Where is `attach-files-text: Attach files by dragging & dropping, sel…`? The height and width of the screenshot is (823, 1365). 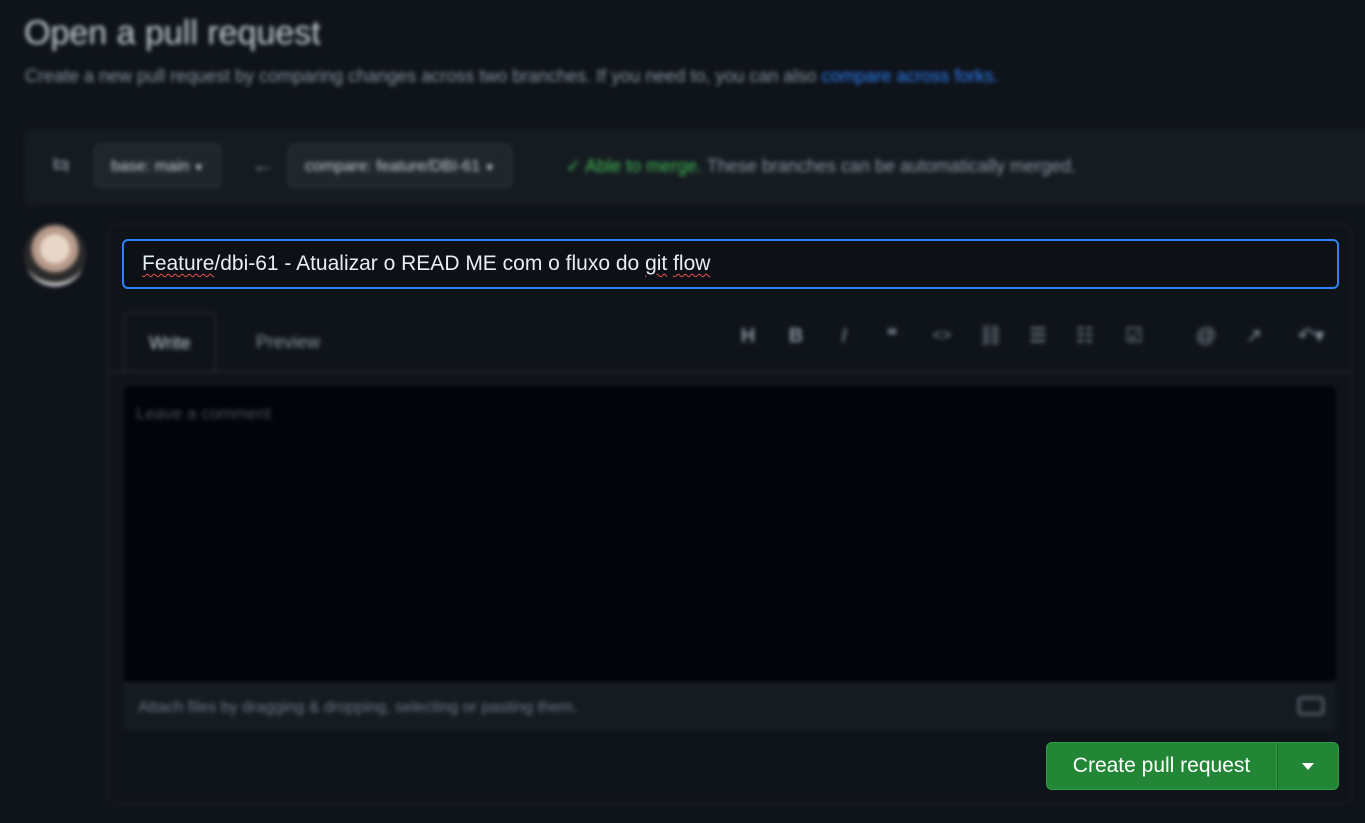
attach-files-text: Attach files by dragging & dropping, sel… is located at coordinates (358, 707).